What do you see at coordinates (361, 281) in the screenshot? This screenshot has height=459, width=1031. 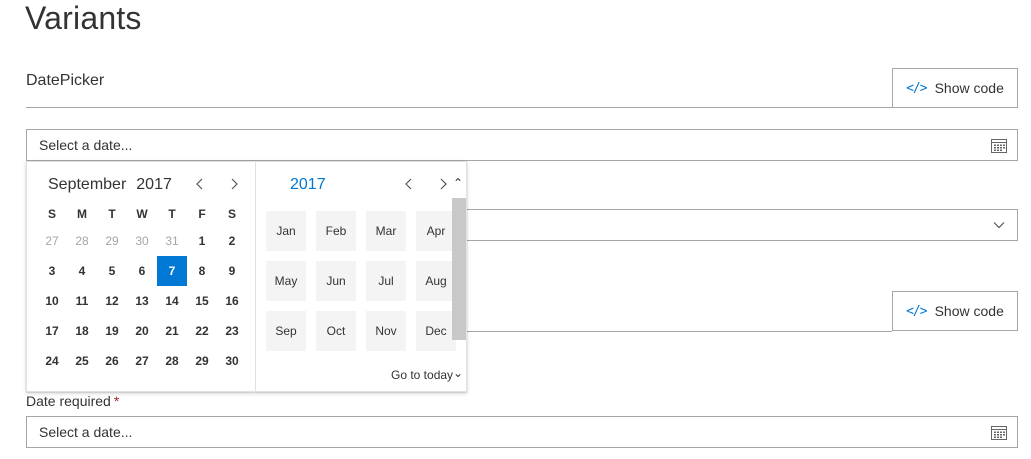 I see `month-grid: Jan Feb Mar Apr May Jun Jul Aug Sep Oct Nov Dec` at bounding box center [361, 281].